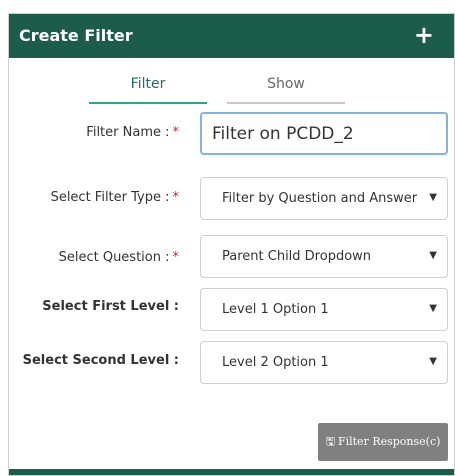 The image size is (455, 476). I want to click on first-level-value: Level 1 Option 1, so click(275, 309).